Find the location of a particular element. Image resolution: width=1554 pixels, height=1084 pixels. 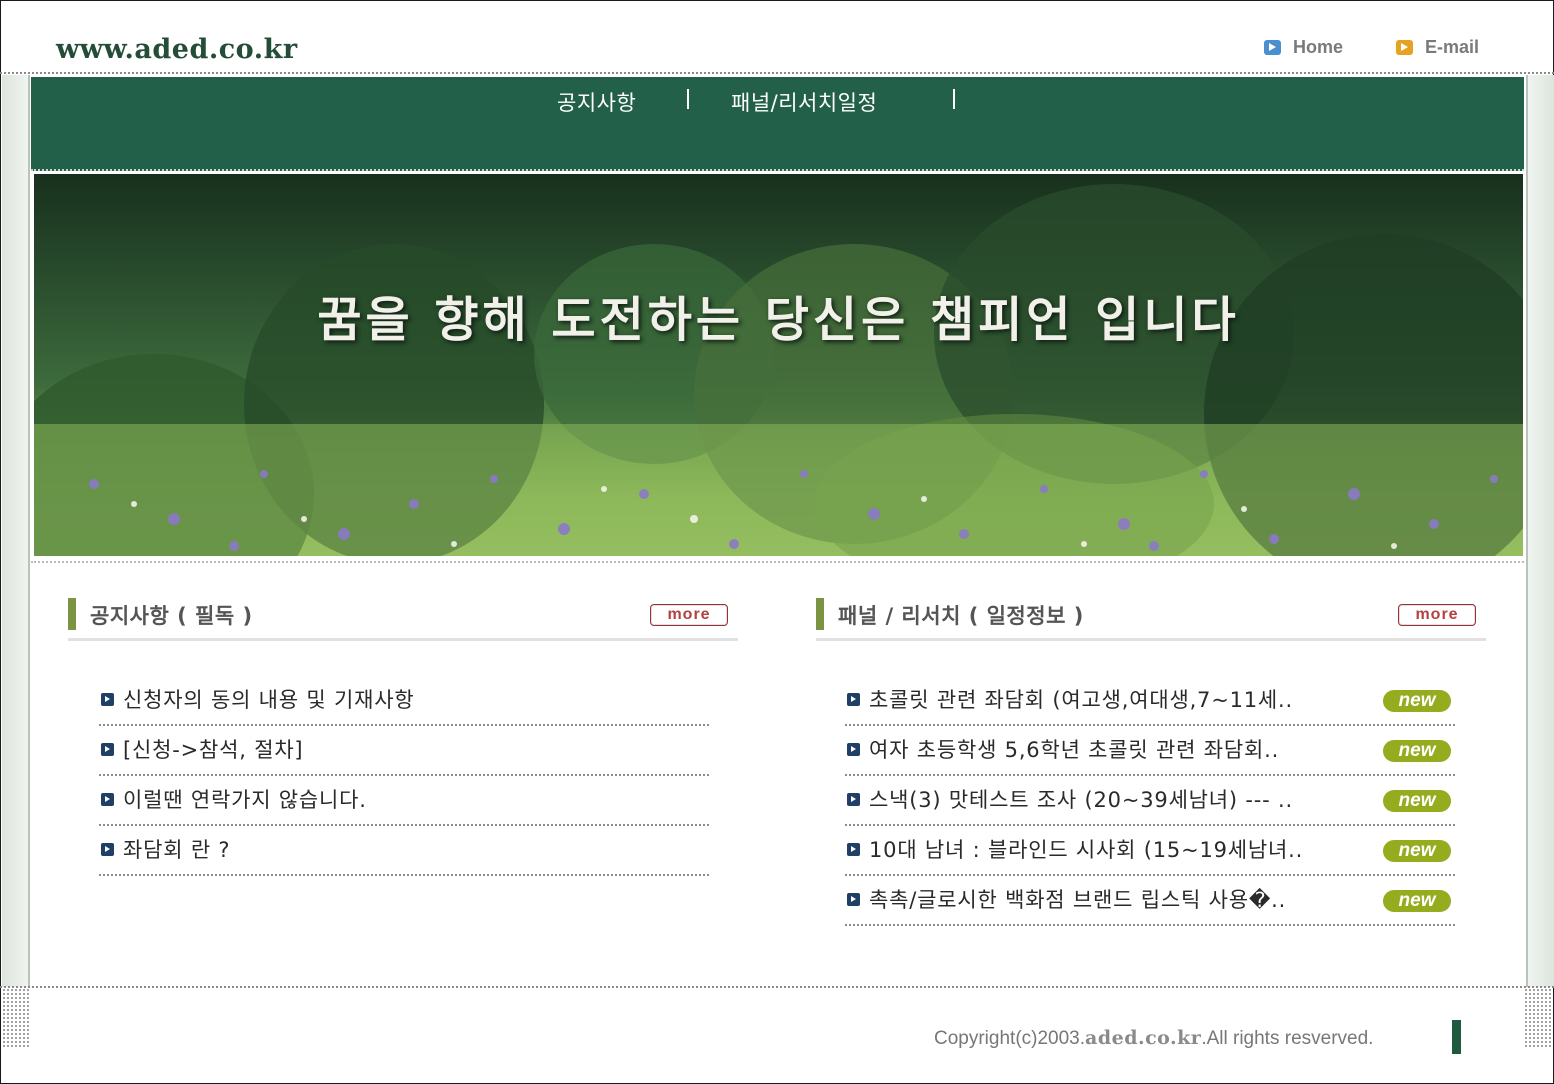

list-item: 이럴땐 연락가지 않습니다. is located at coordinates (404, 801).